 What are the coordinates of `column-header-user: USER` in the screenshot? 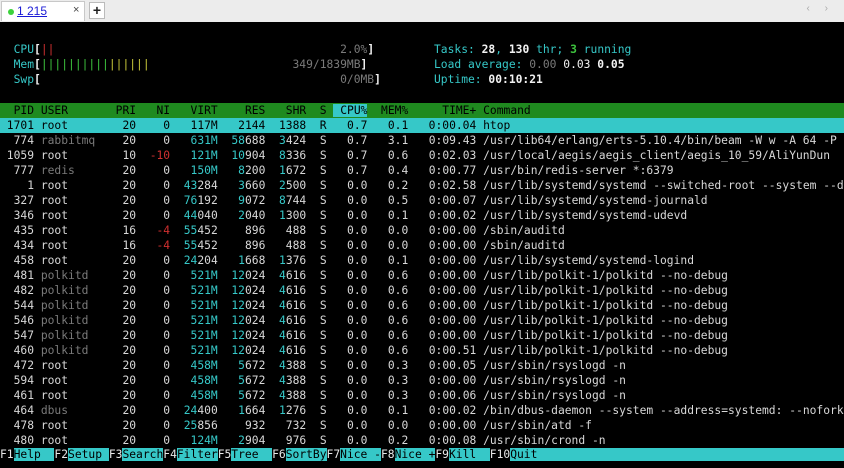 It's located at (71, 110).